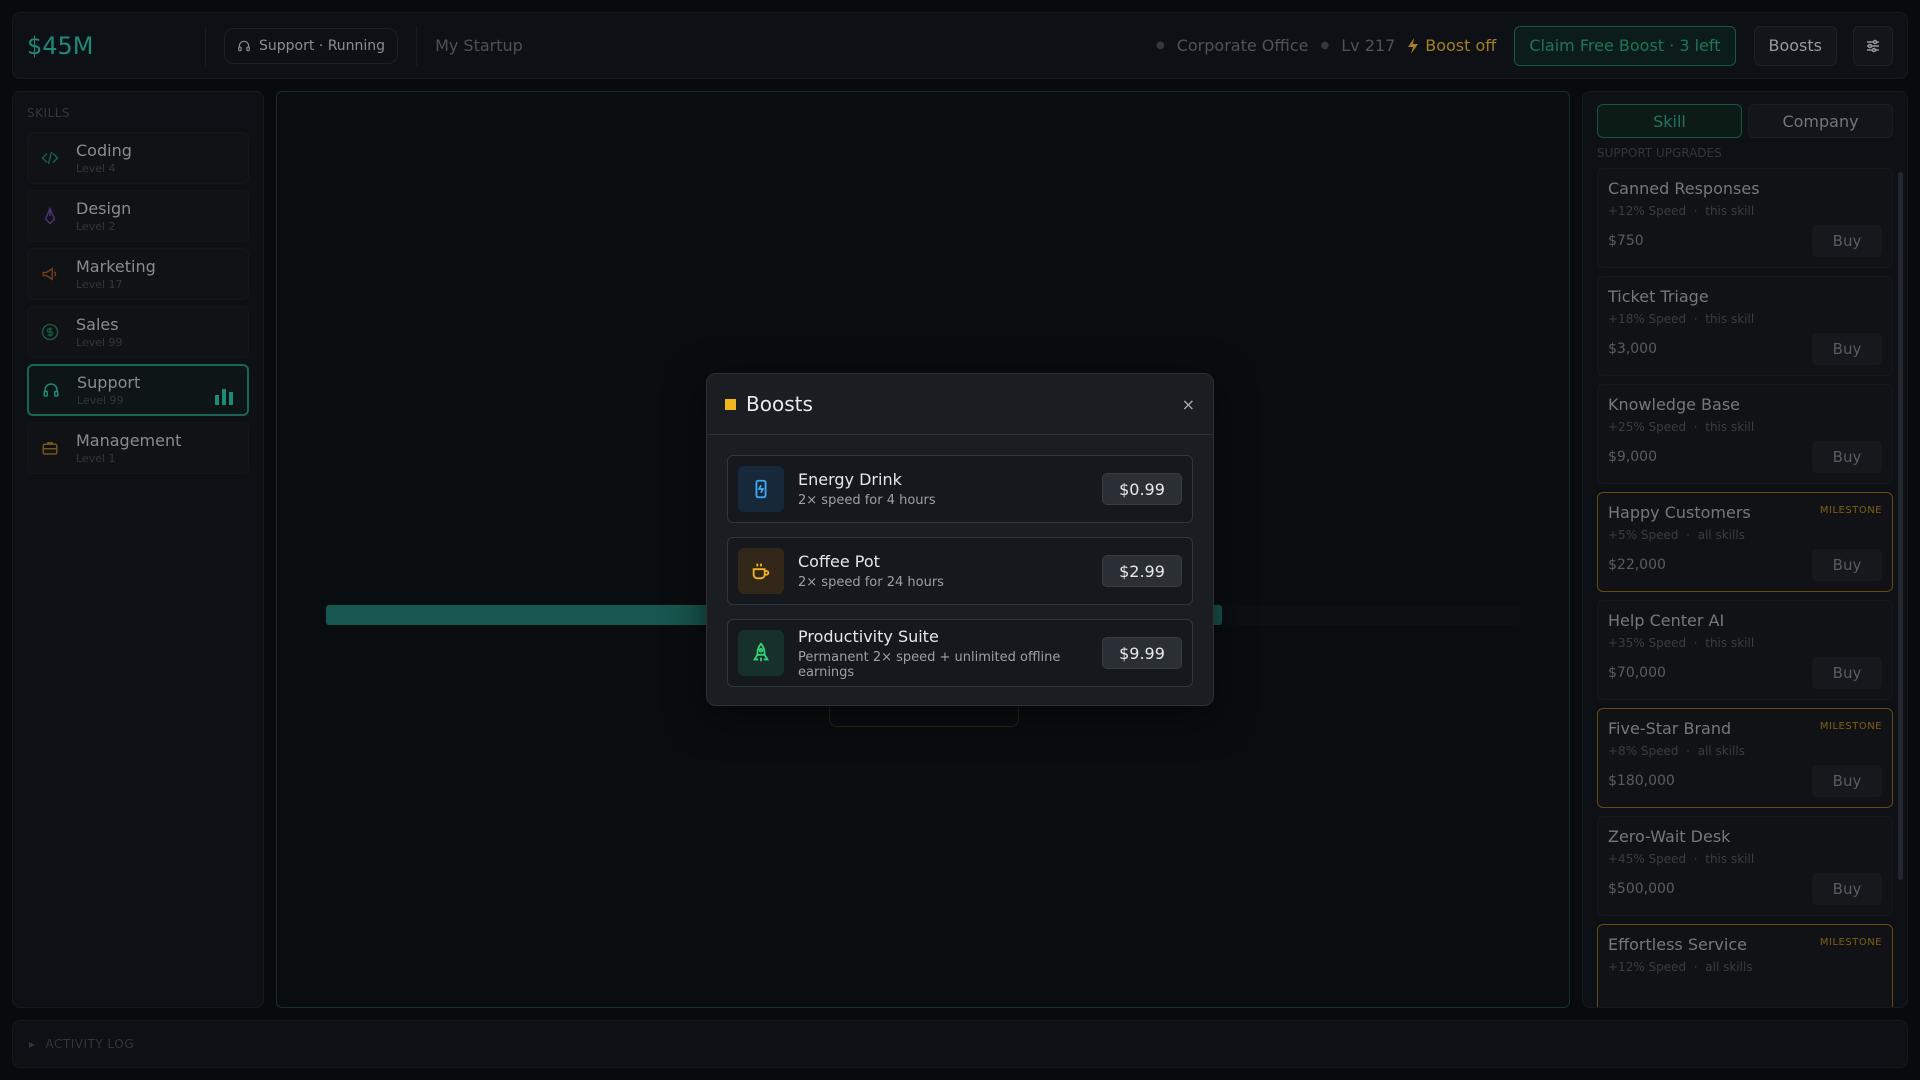 This screenshot has height=1080, width=1920. Describe the element at coordinates (1142, 489) in the screenshot. I see `buy-energy-drink-button: $0.99` at that location.